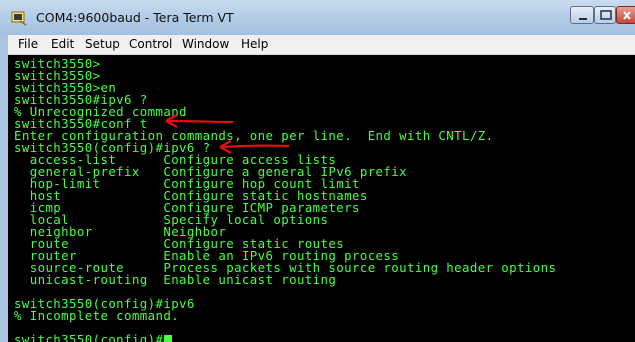  I want to click on window-frame-left, so click(4, 188).